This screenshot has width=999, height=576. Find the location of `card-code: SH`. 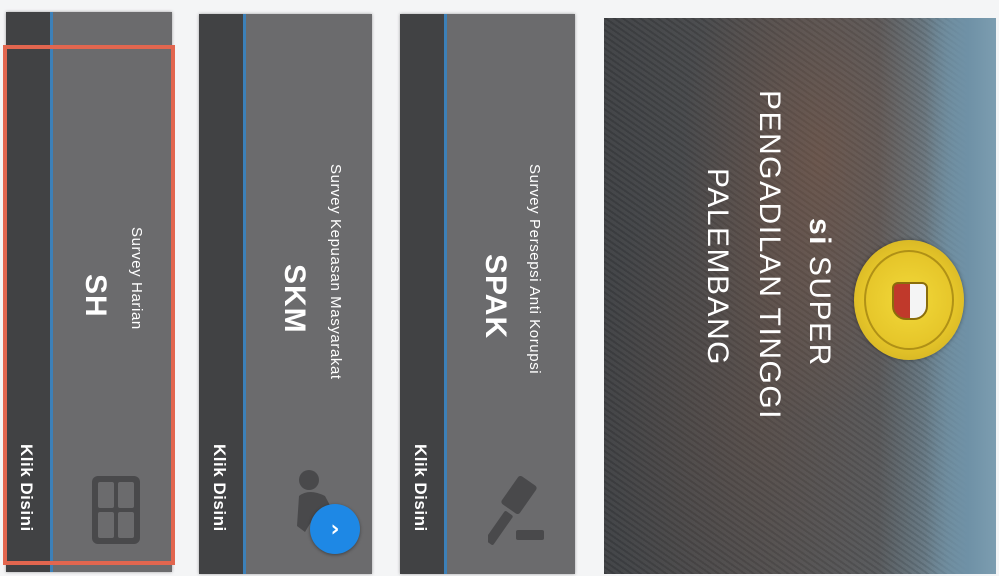

card-code: SH is located at coordinates (95, 296).